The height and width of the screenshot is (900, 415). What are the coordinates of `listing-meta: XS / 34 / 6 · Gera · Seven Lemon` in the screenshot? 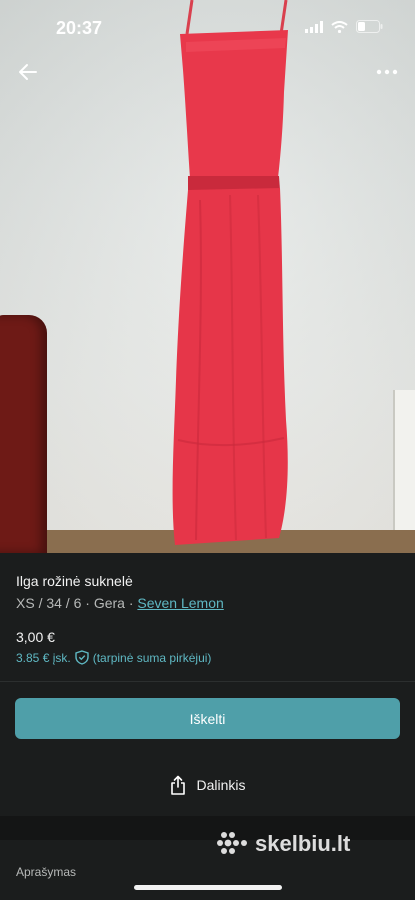 It's located at (120, 603).